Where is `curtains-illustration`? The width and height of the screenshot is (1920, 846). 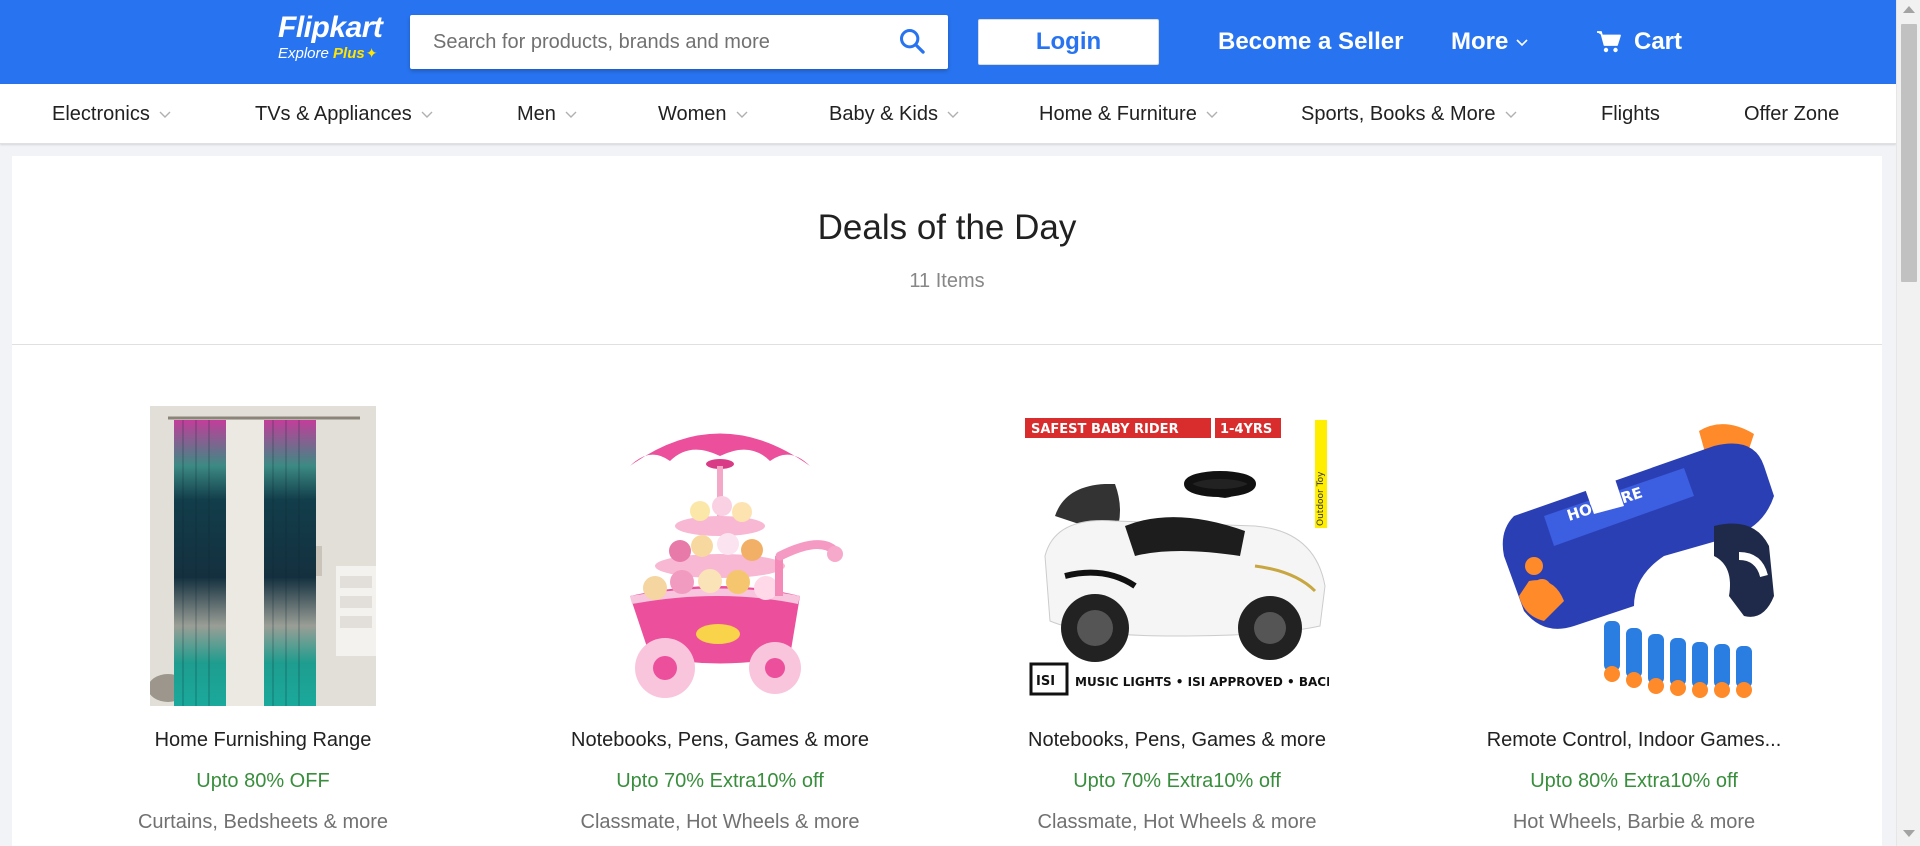 curtains-illustration is located at coordinates (263, 556).